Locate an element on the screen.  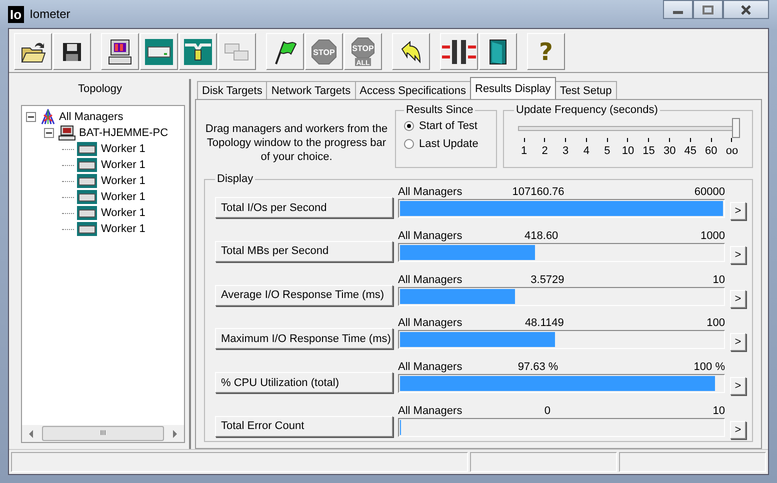
slider is located at coordinates (629, 128).